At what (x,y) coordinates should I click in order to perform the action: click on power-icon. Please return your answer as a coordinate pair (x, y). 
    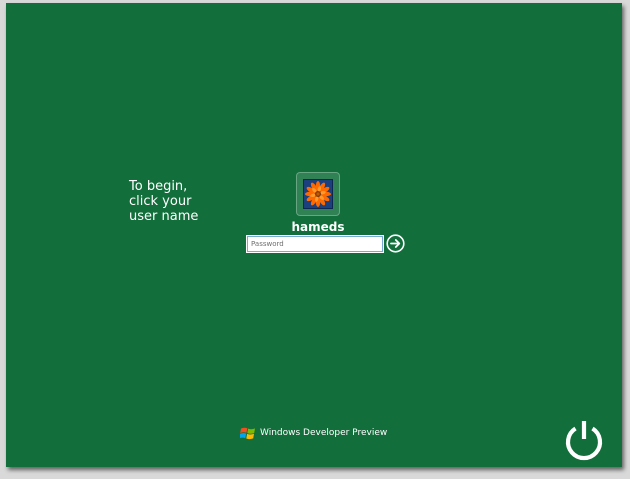
    Looking at the image, I should click on (584, 440).